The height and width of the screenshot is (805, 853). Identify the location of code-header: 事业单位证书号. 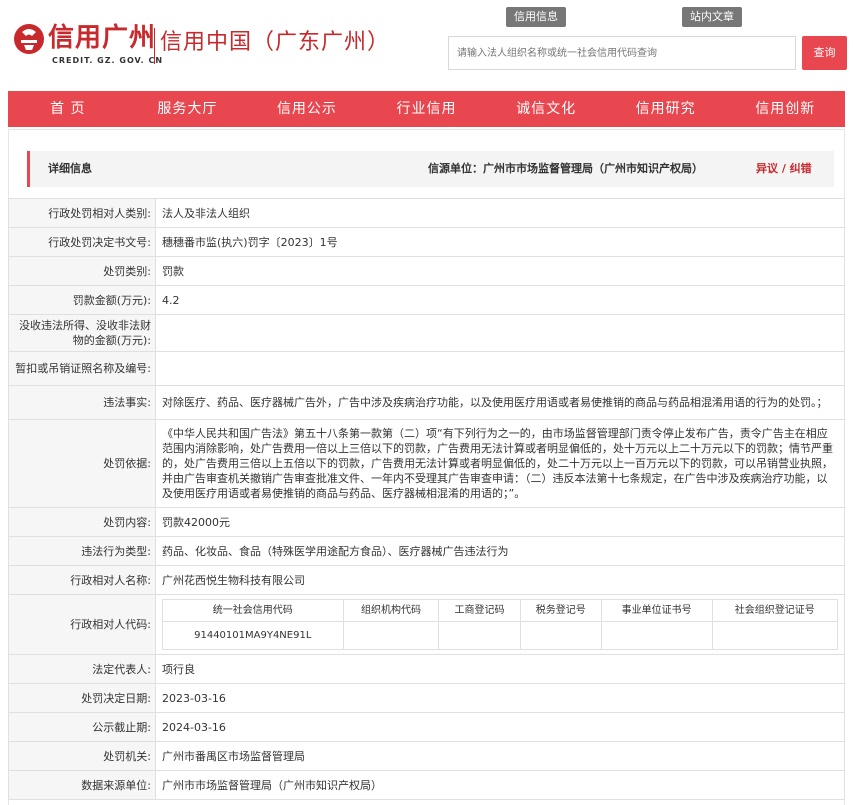
(656, 610).